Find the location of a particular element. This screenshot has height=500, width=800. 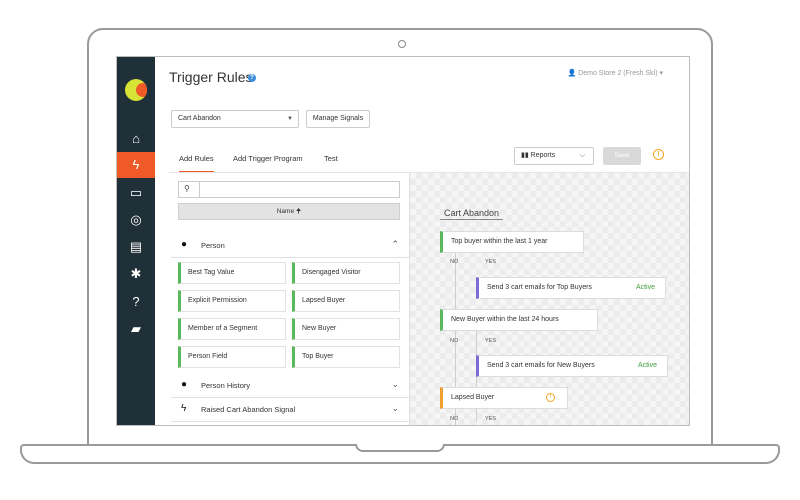

rule-item: Top Buyer is located at coordinates (346, 357).